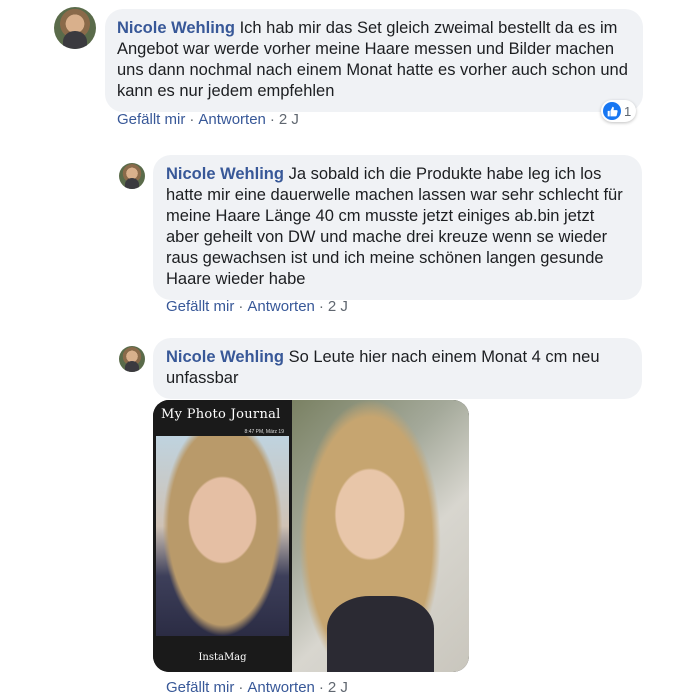 The height and width of the screenshot is (700, 700). Describe the element at coordinates (628, 111) in the screenshot. I see `reaction-count: 1` at that location.